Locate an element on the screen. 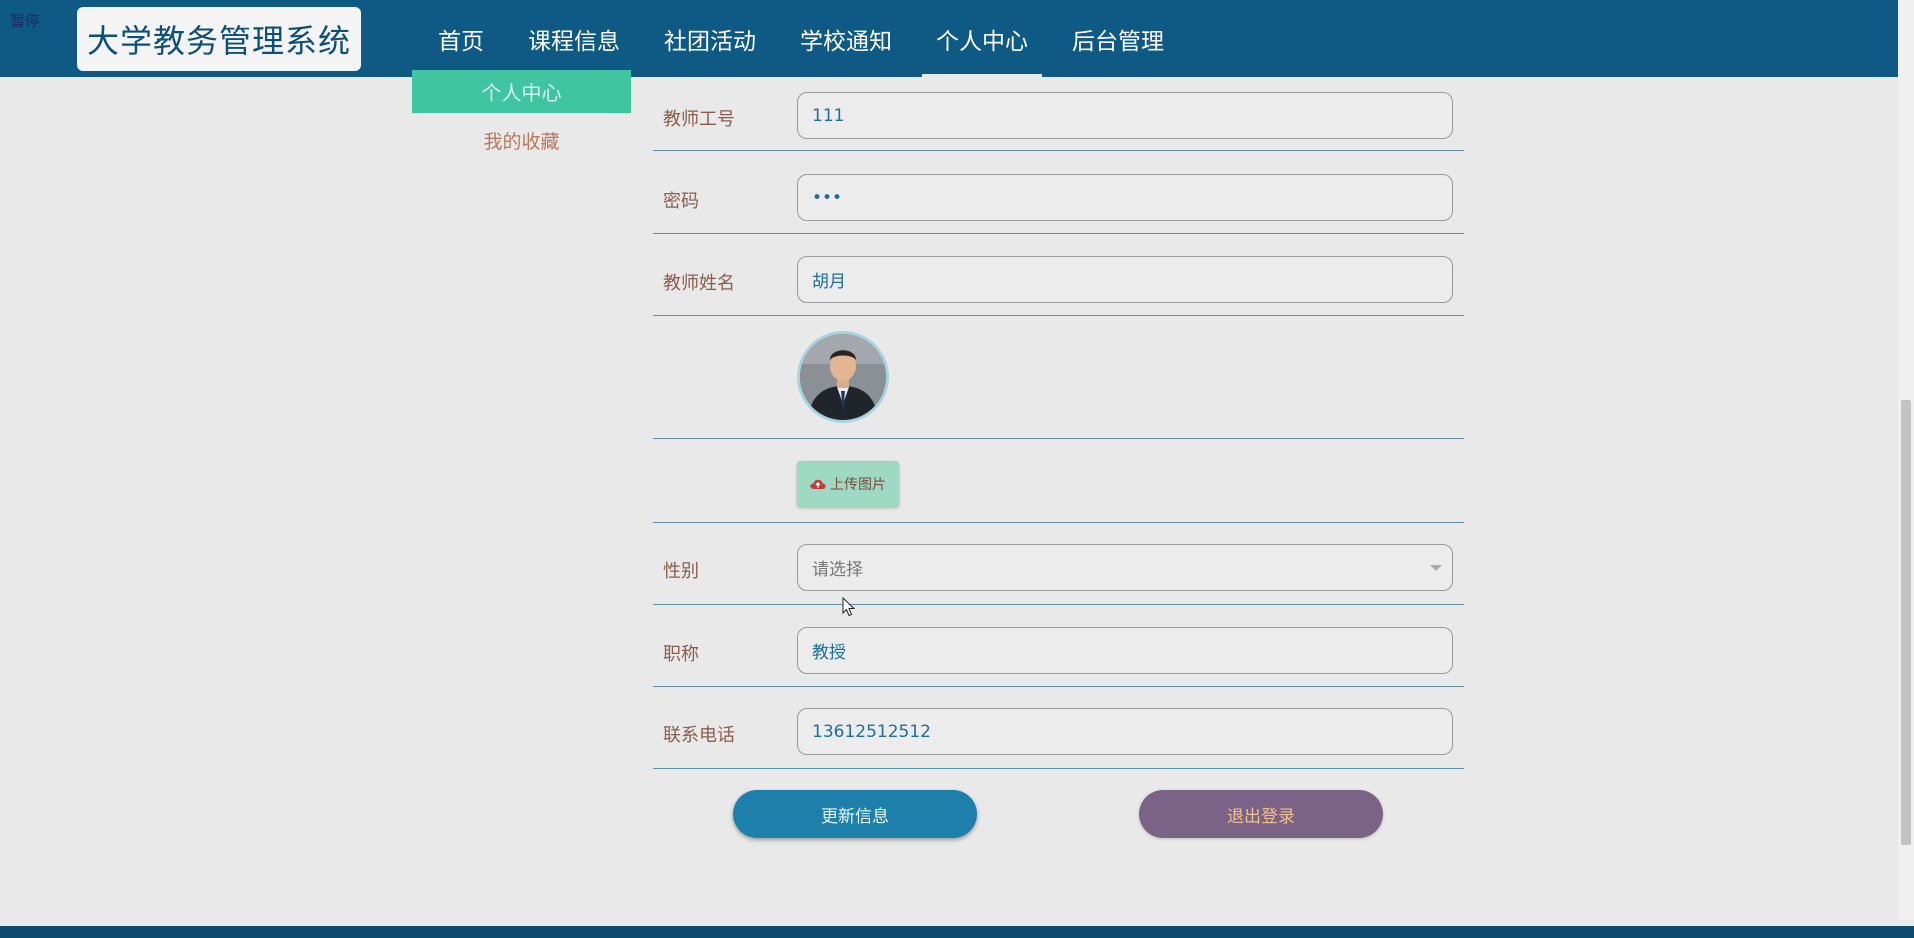 The height and width of the screenshot is (938, 1914). main-nav: 首页 课程信息 社团活动 学校通知 个人中心 后台管理 is located at coordinates (801, 38).